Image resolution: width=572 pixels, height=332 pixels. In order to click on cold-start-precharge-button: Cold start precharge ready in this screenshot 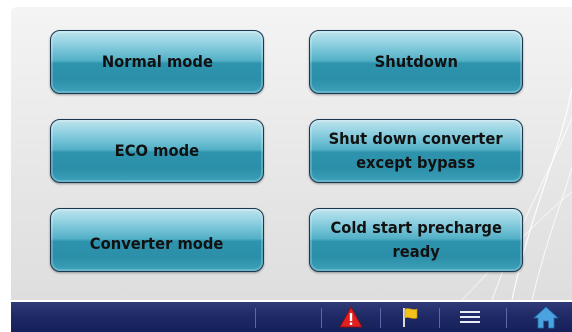, I will do `click(416, 240)`.